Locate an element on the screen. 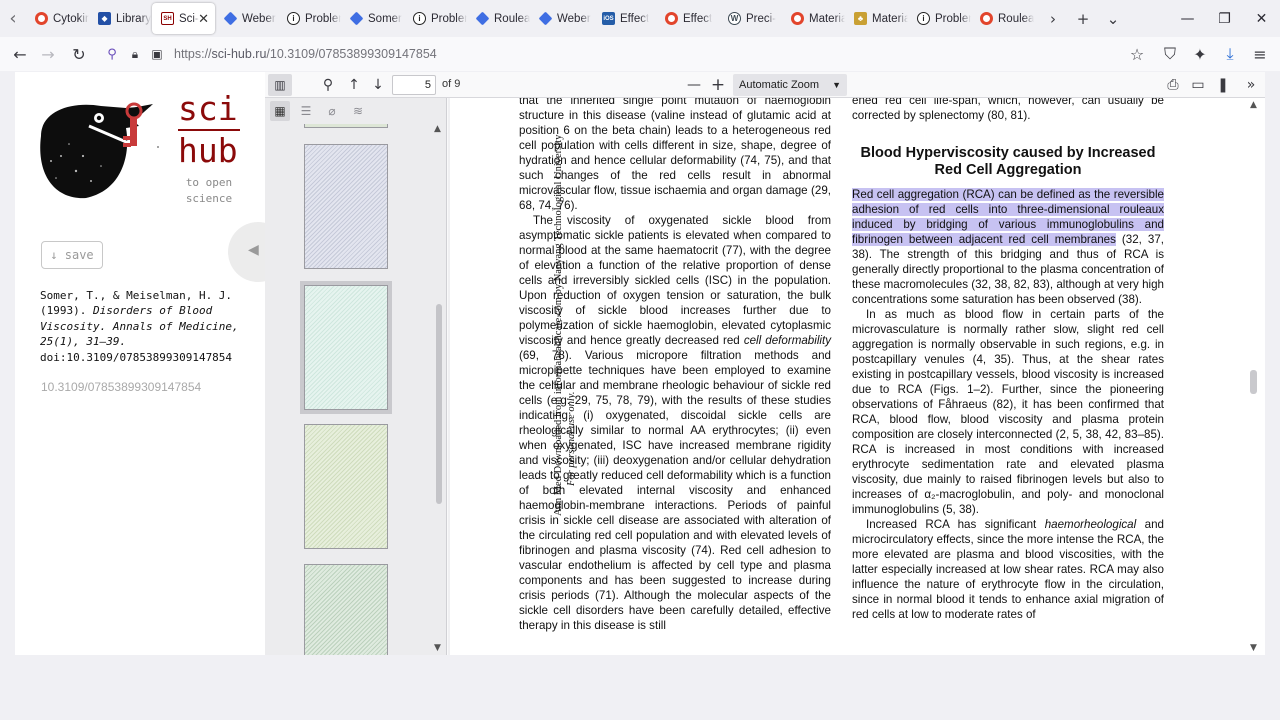  page-number-input: 5 is located at coordinates (414, 85).